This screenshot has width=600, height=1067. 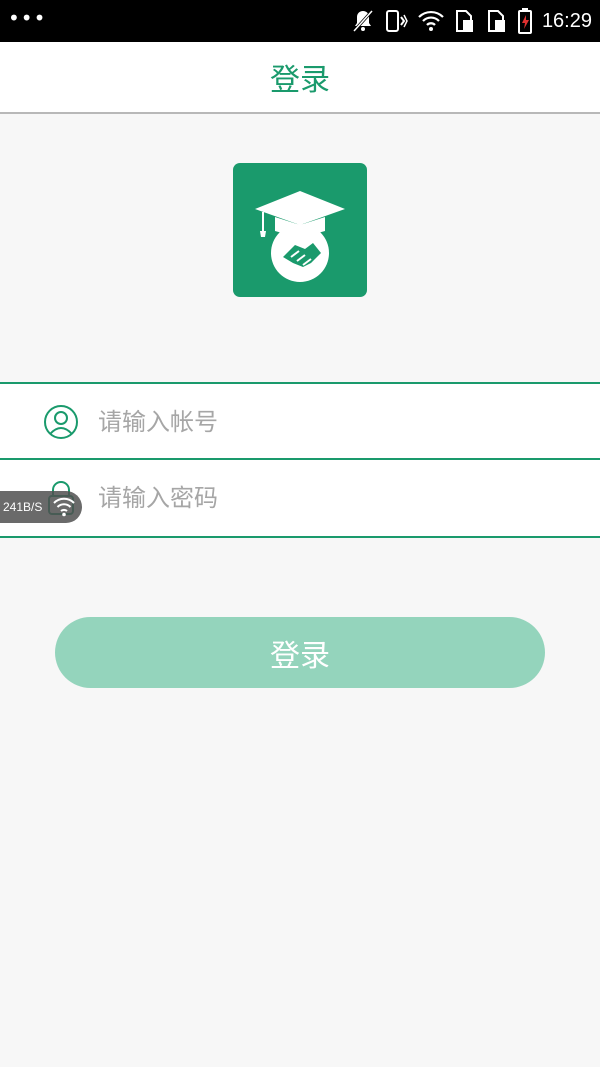 I want to click on title-bar: 登录, so click(x=300, y=78).